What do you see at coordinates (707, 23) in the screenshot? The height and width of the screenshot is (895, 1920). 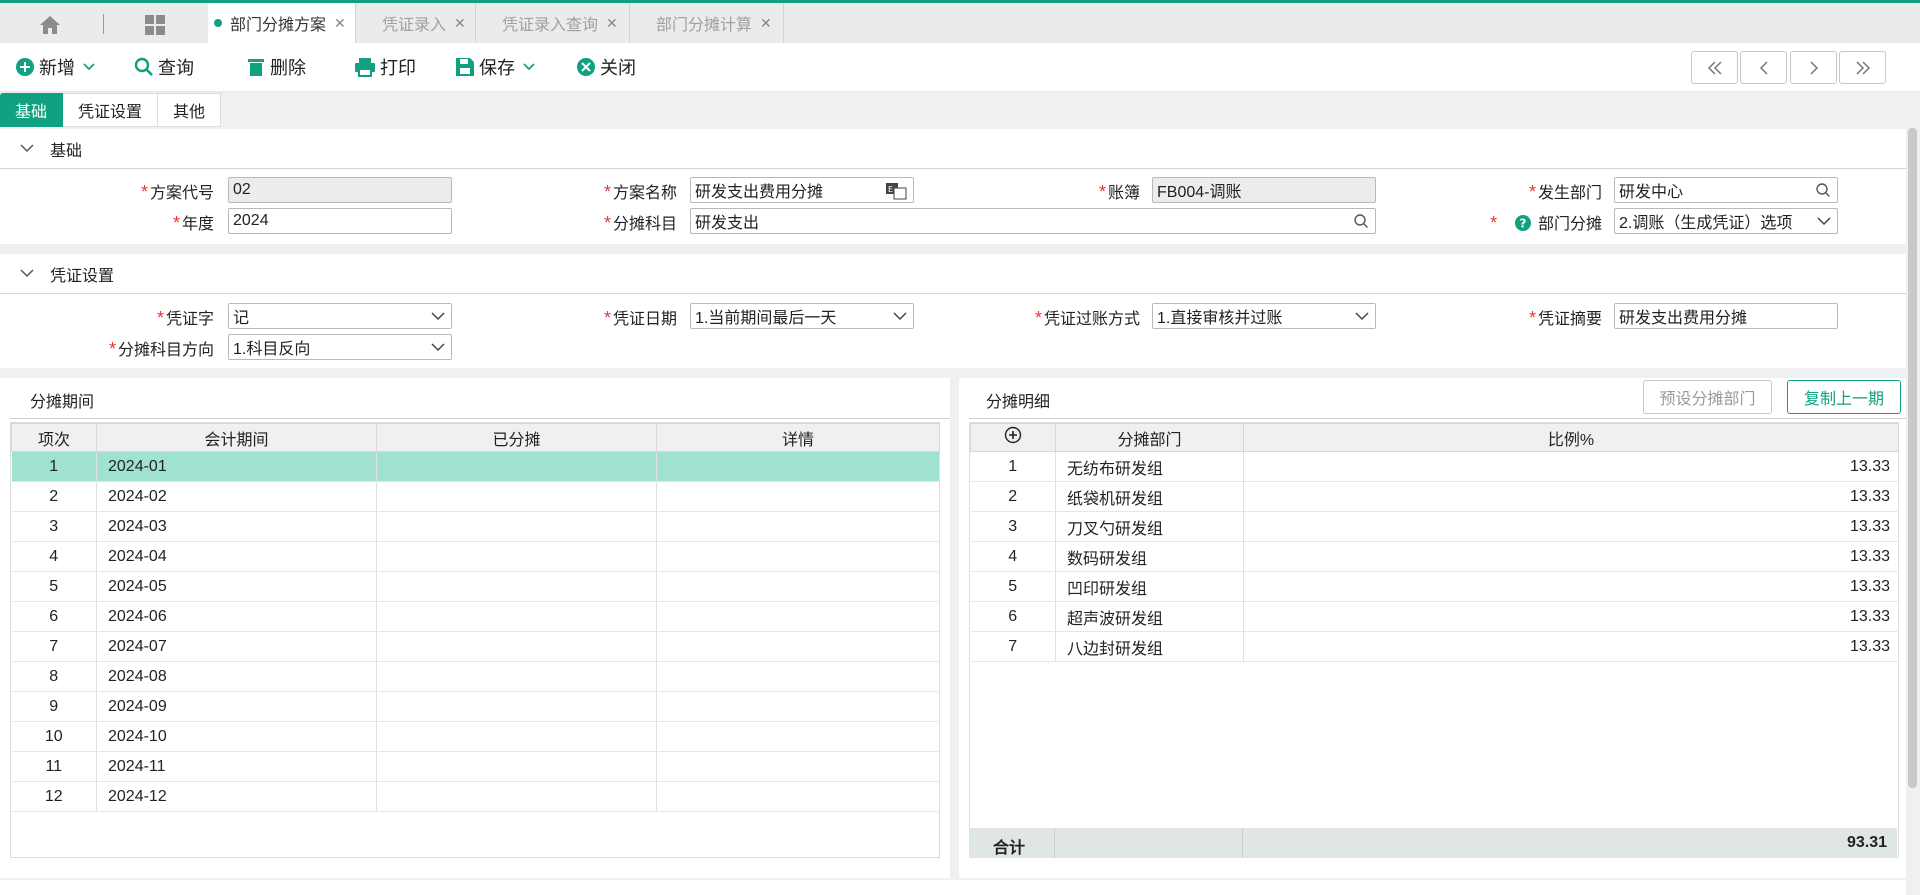 I see `tab-dept-alloc-calc: 部门分摊计算 ✕` at bounding box center [707, 23].